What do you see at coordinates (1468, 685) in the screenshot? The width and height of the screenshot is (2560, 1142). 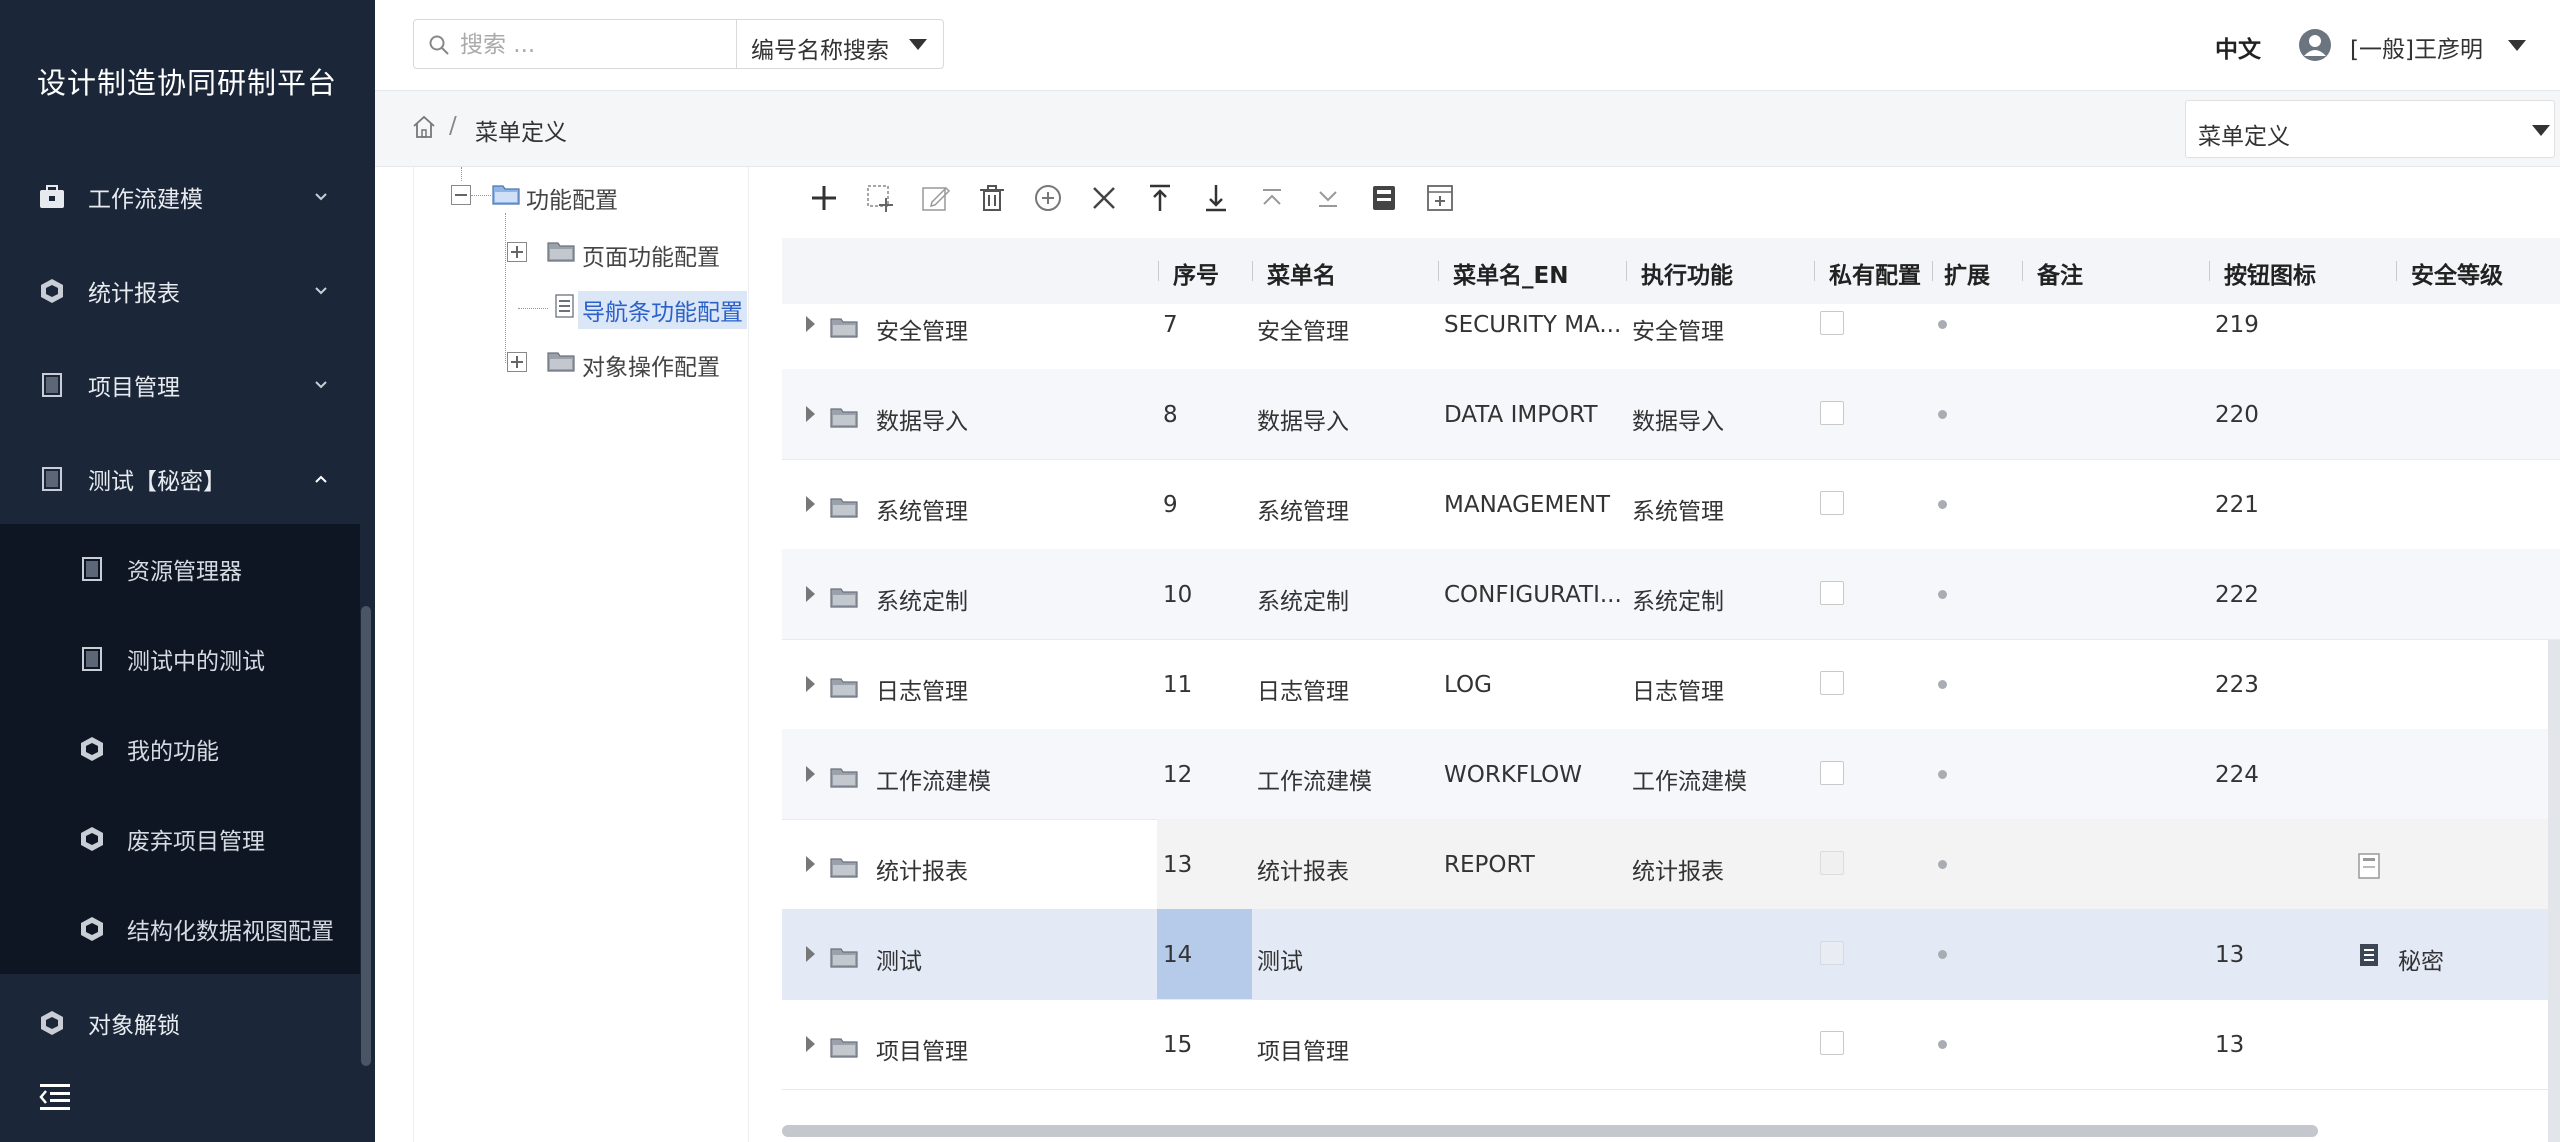 I see `row-menu-name-en: LOG` at bounding box center [1468, 685].